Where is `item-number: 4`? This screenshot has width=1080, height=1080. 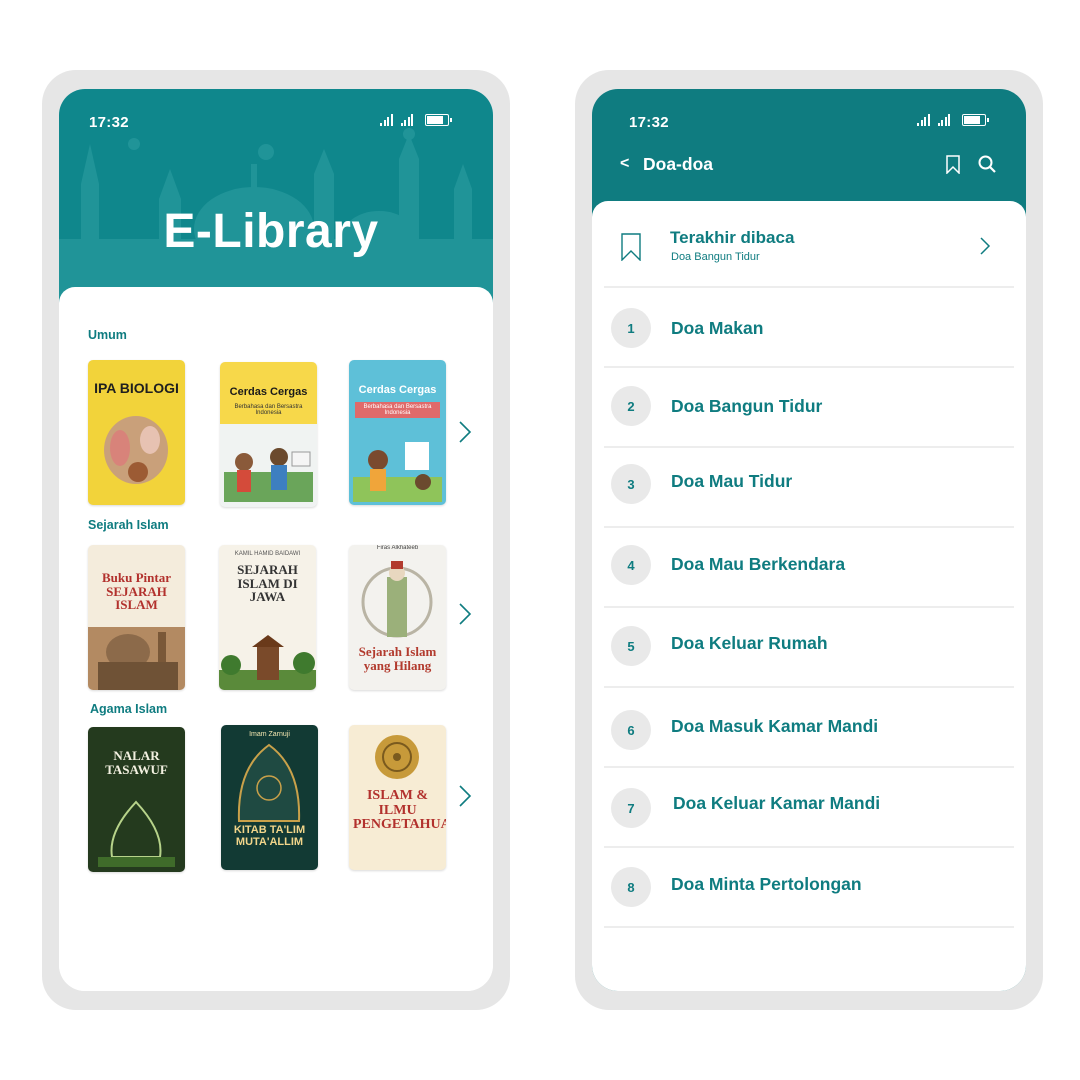 item-number: 4 is located at coordinates (631, 565).